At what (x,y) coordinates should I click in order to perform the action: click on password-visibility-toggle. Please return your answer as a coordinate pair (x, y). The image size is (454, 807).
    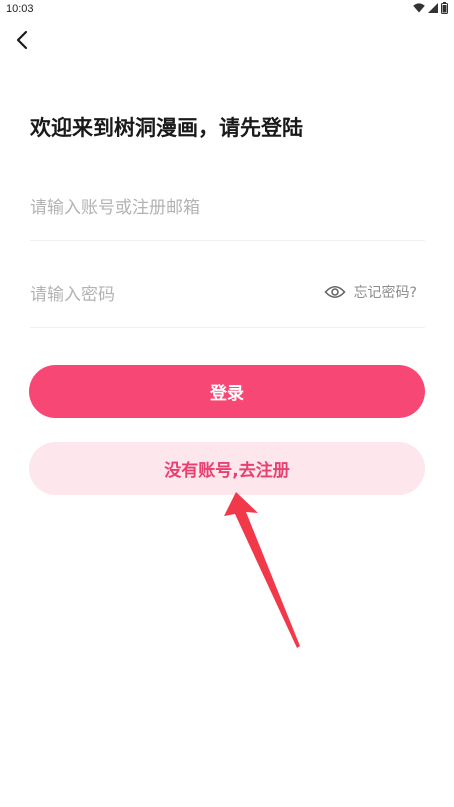
    Looking at the image, I should click on (334, 292).